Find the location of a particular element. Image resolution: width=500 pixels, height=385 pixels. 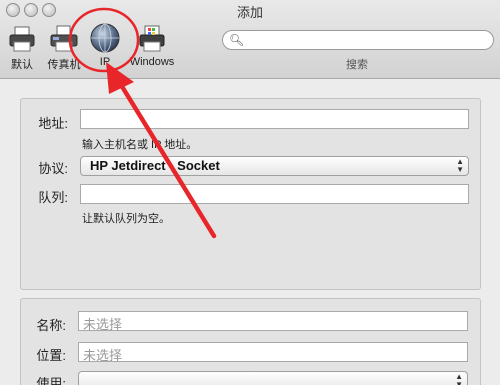

highlight-circle is located at coordinates (104, 40).